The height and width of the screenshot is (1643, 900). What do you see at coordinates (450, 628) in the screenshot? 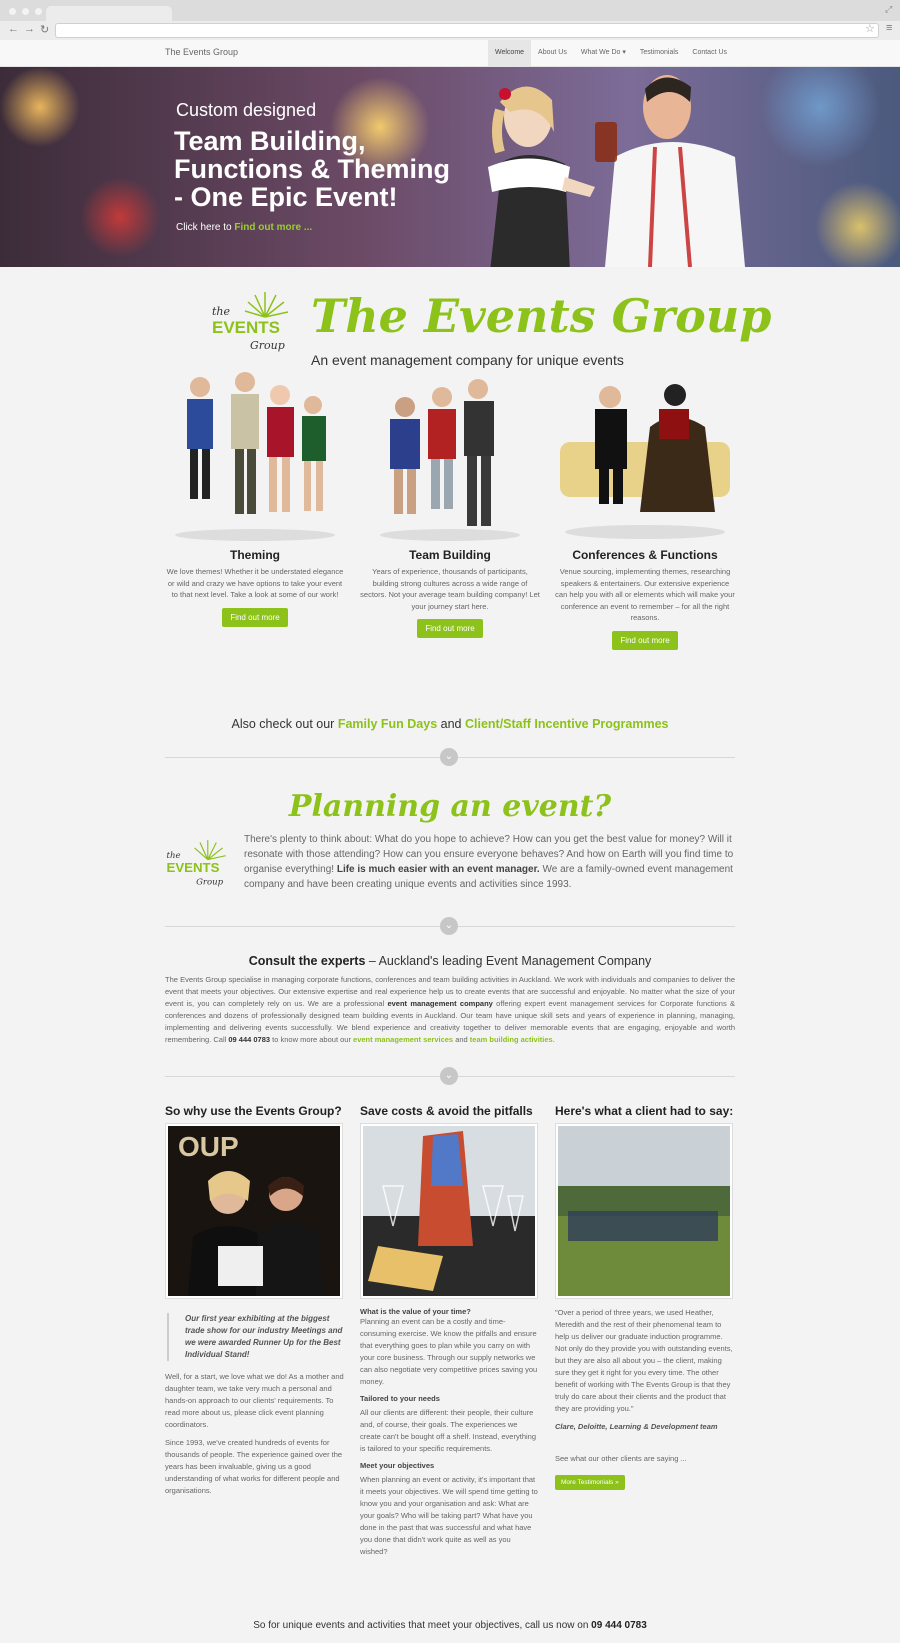
I see `team-building-find-out-more-button: Find out more` at bounding box center [450, 628].